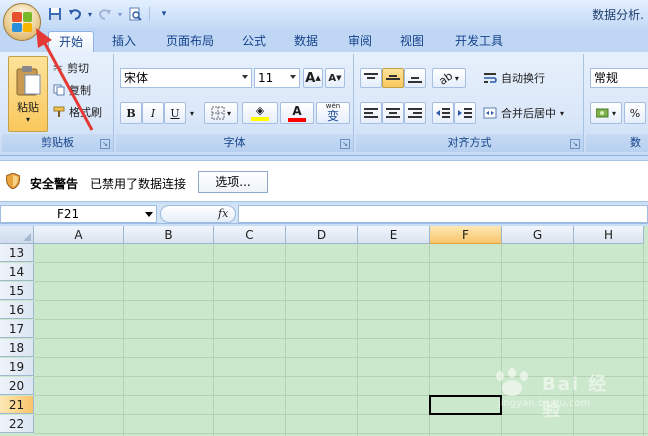 This screenshot has height=436, width=648. Describe the element at coordinates (186, 78) in the screenshot. I see `font-name-select: 宋体` at that location.